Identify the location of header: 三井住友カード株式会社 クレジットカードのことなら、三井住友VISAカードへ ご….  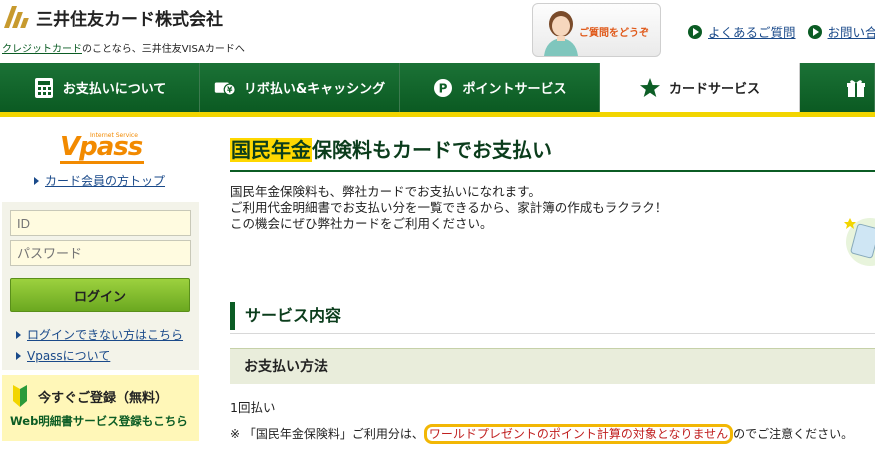
(437, 31).